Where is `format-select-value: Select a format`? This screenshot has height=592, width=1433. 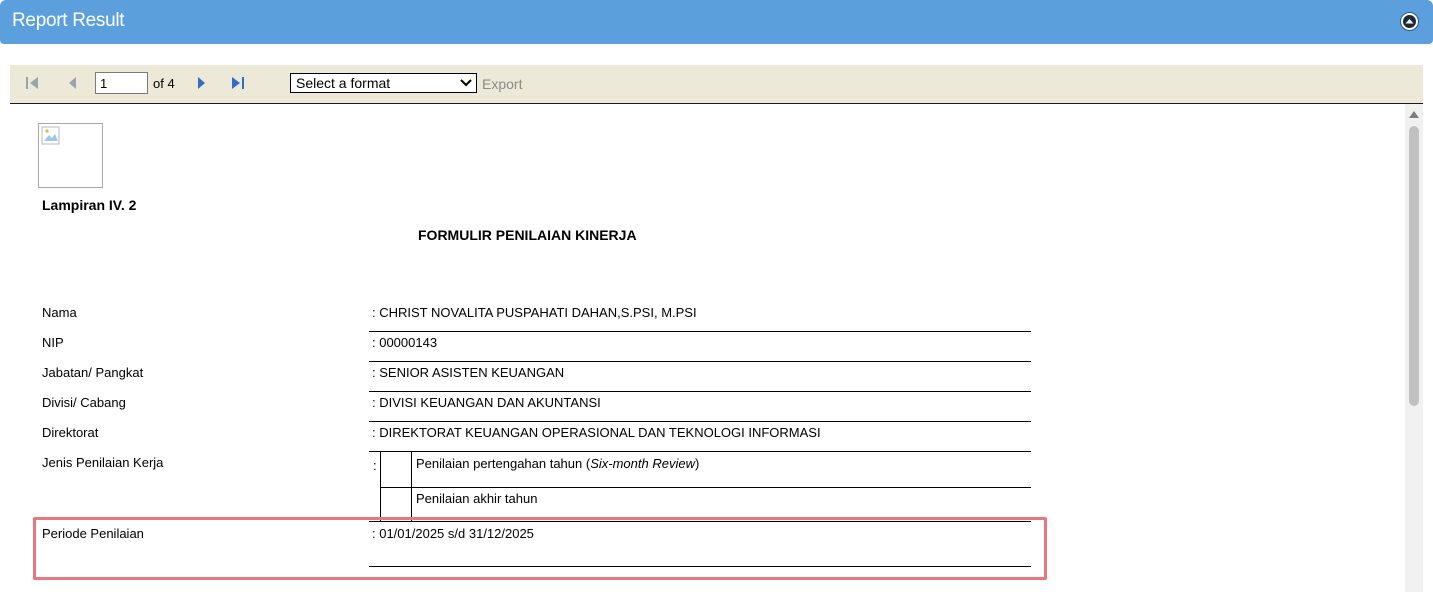
format-select-value: Select a format is located at coordinates (343, 83).